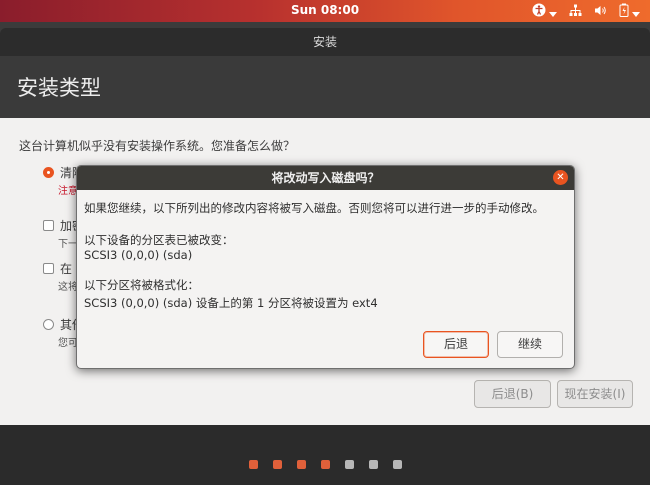 The width and height of the screenshot is (650, 485). Describe the element at coordinates (48, 172) in the screenshot. I see `radio-selected-icon` at that location.